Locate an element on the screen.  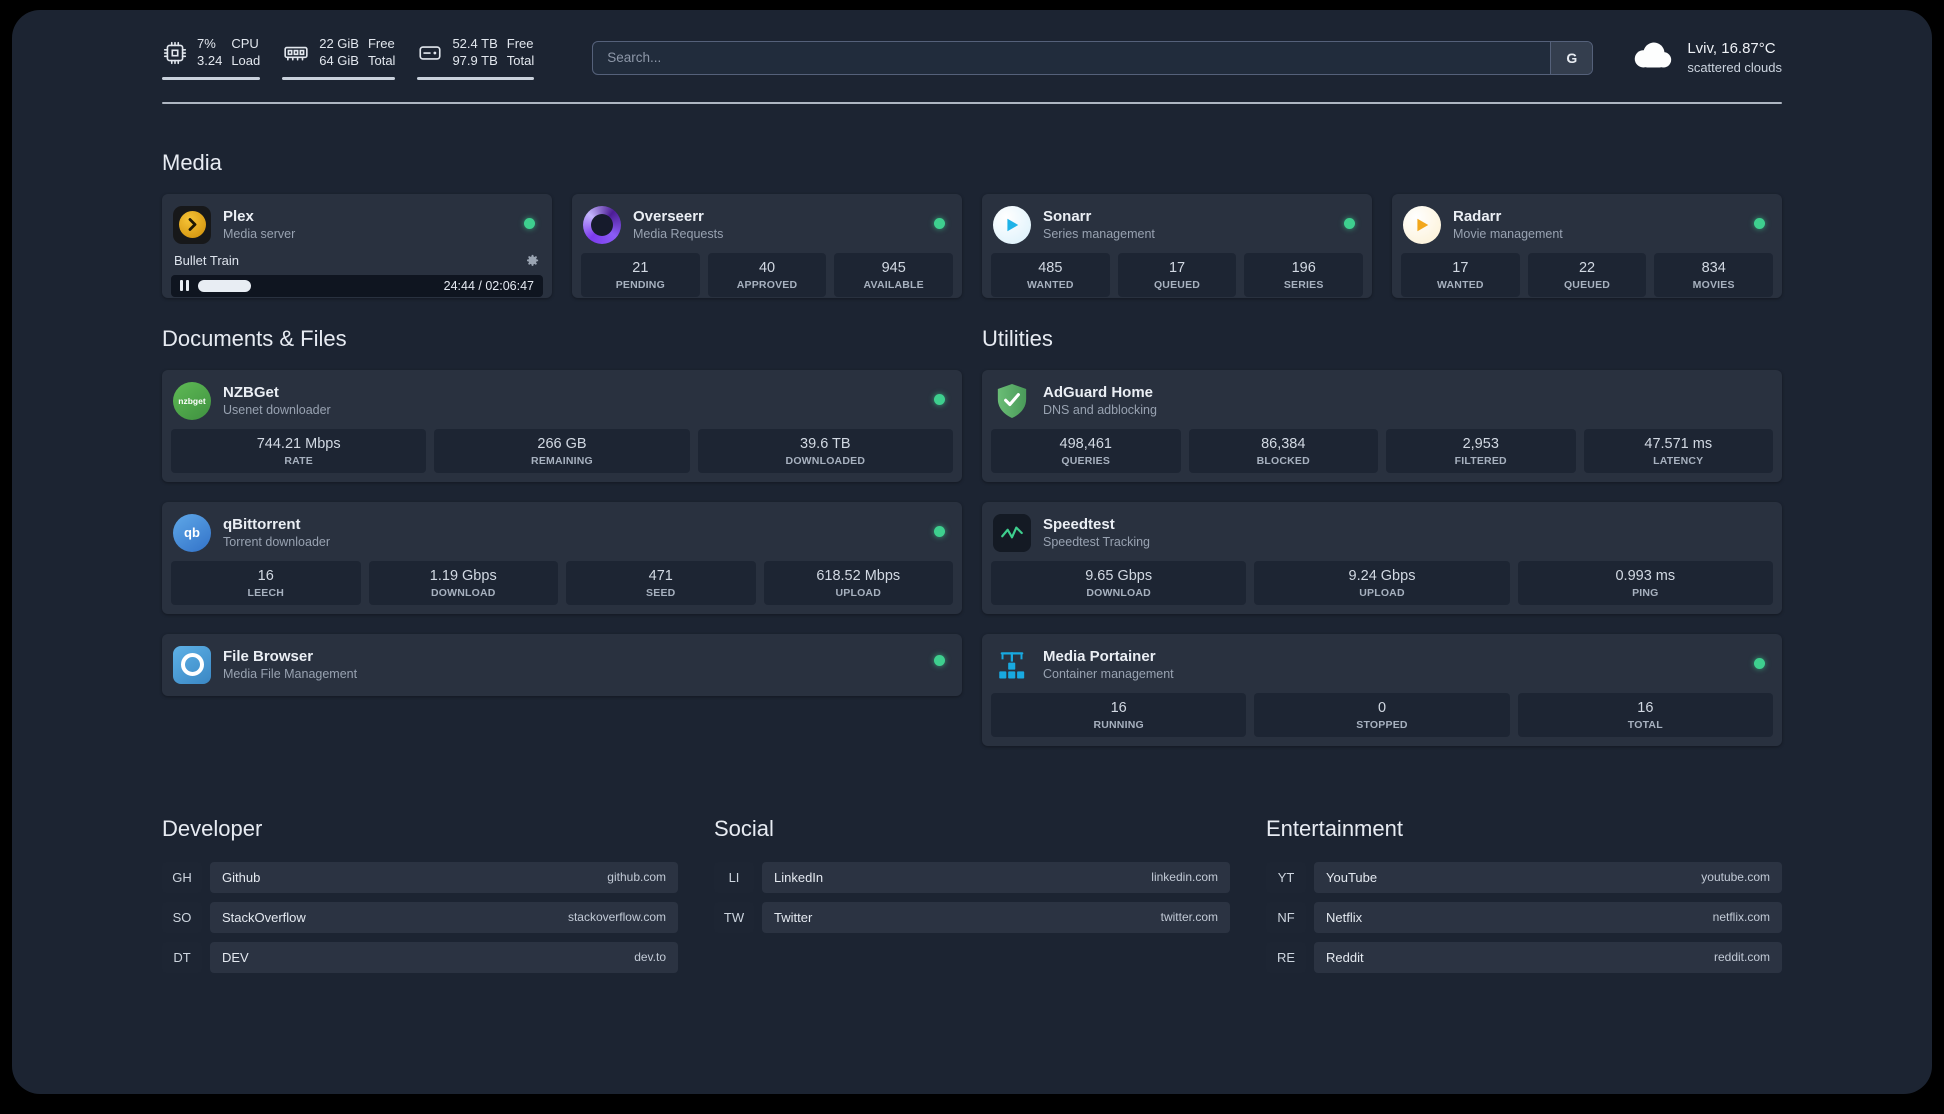
stat-tile: 16 TOTAL is located at coordinates (1645, 714).